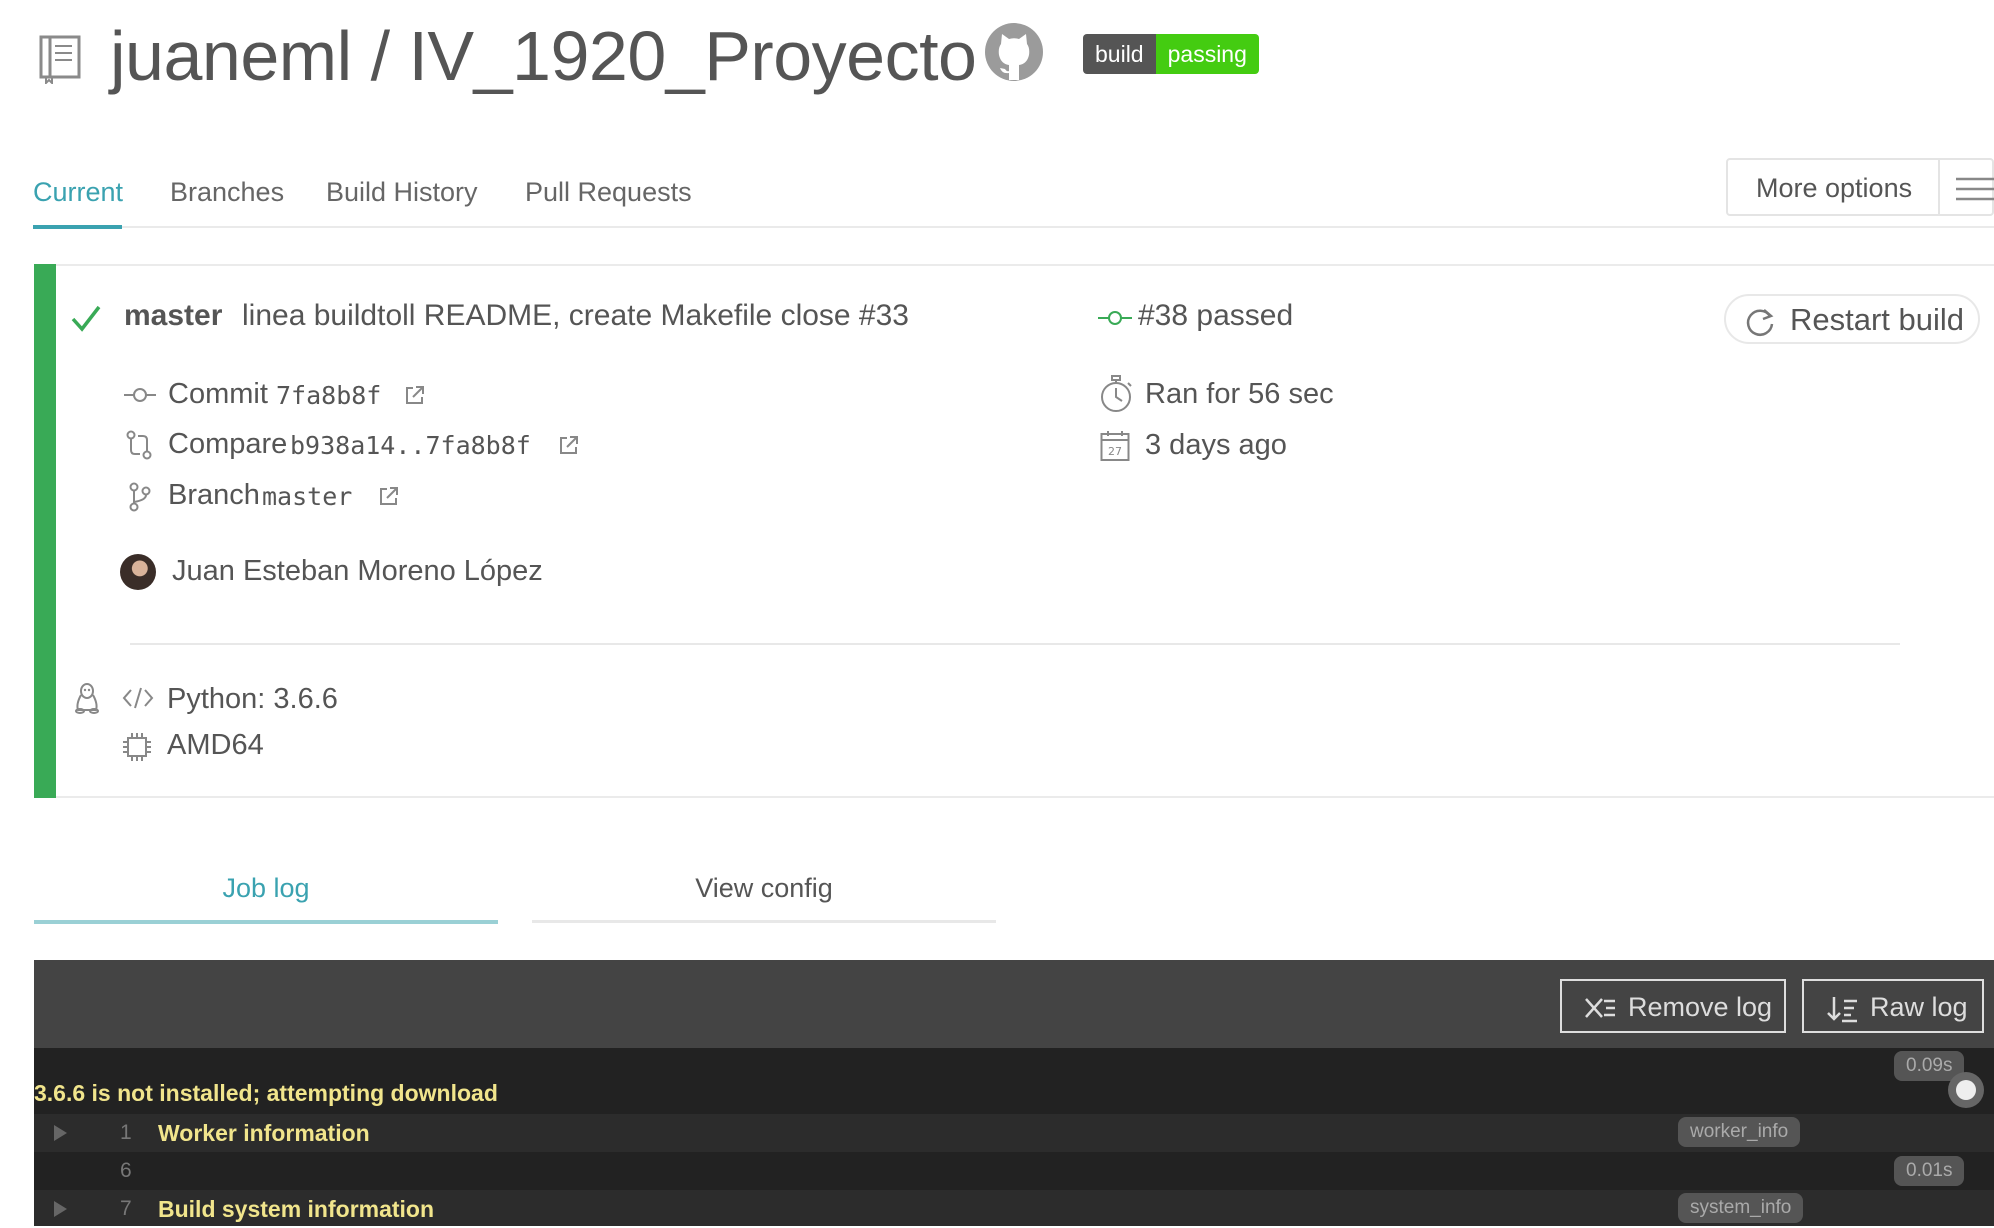 The height and width of the screenshot is (1228, 1994). Describe the element at coordinates (173, 316) in the screenshot. I see `build-branch-name: master` at that location.